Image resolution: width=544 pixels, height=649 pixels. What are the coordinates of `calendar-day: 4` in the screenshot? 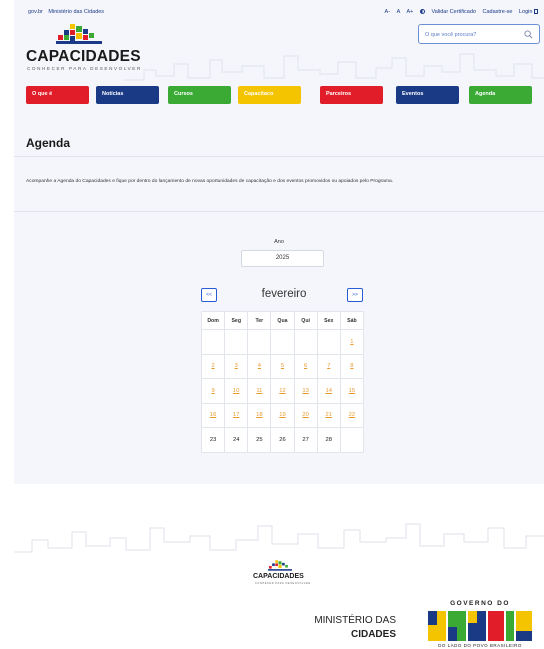 It's located at (259, 366).